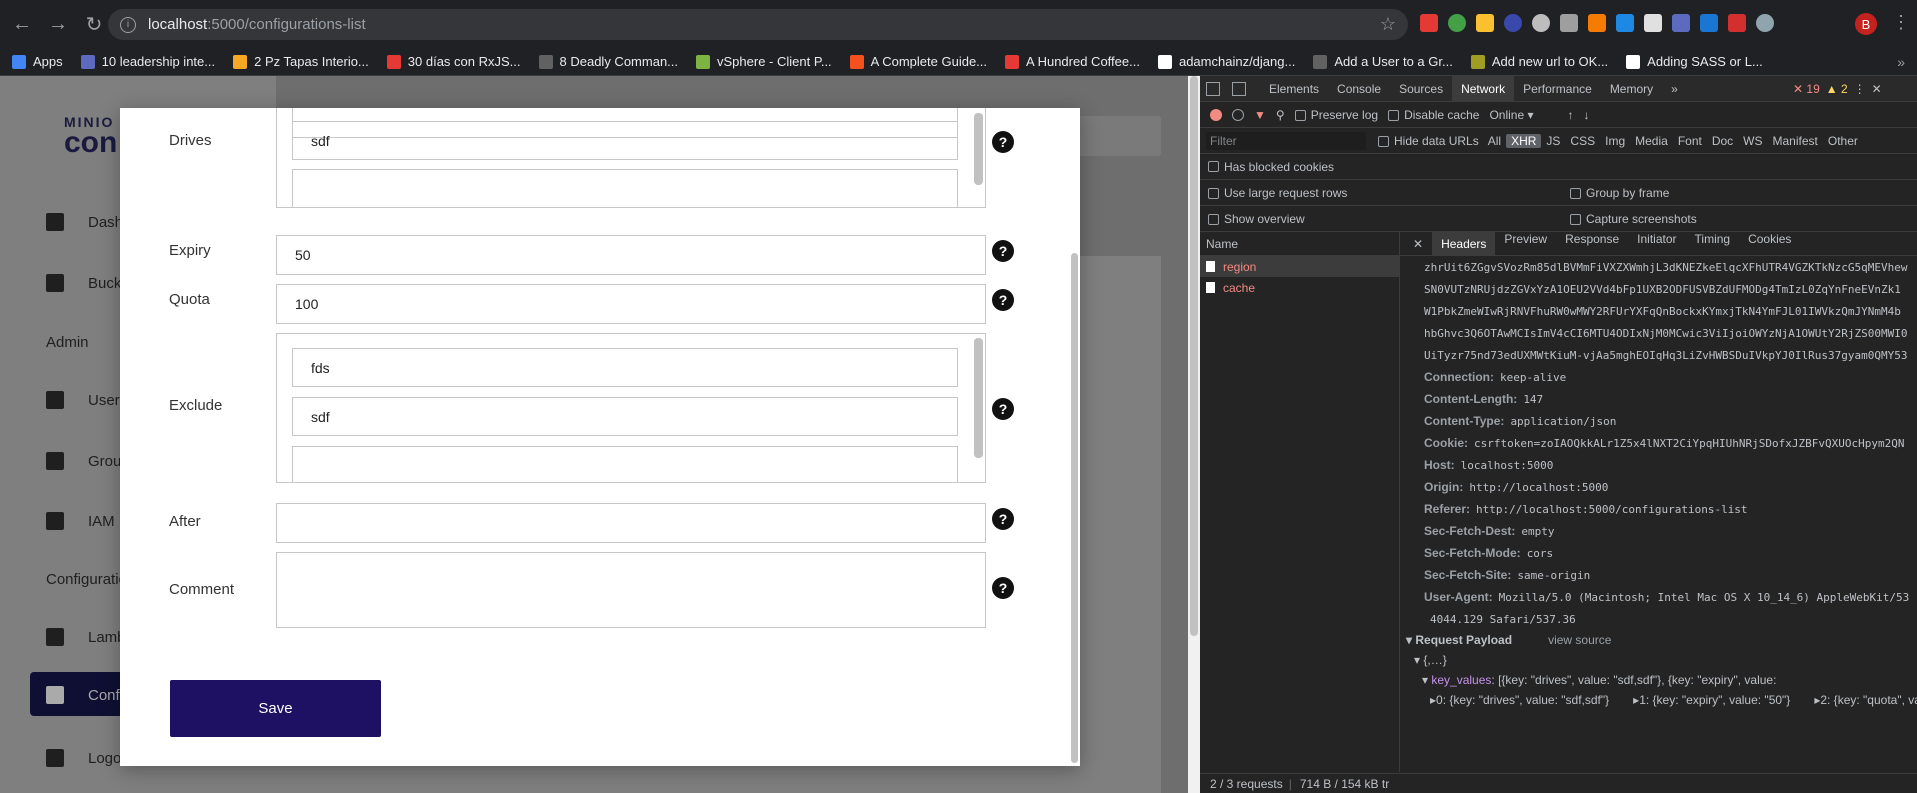  Describe the element at coordinates (87, 521) in the screenshot. I see `sidebar-item-iam: IAM P` at that location.